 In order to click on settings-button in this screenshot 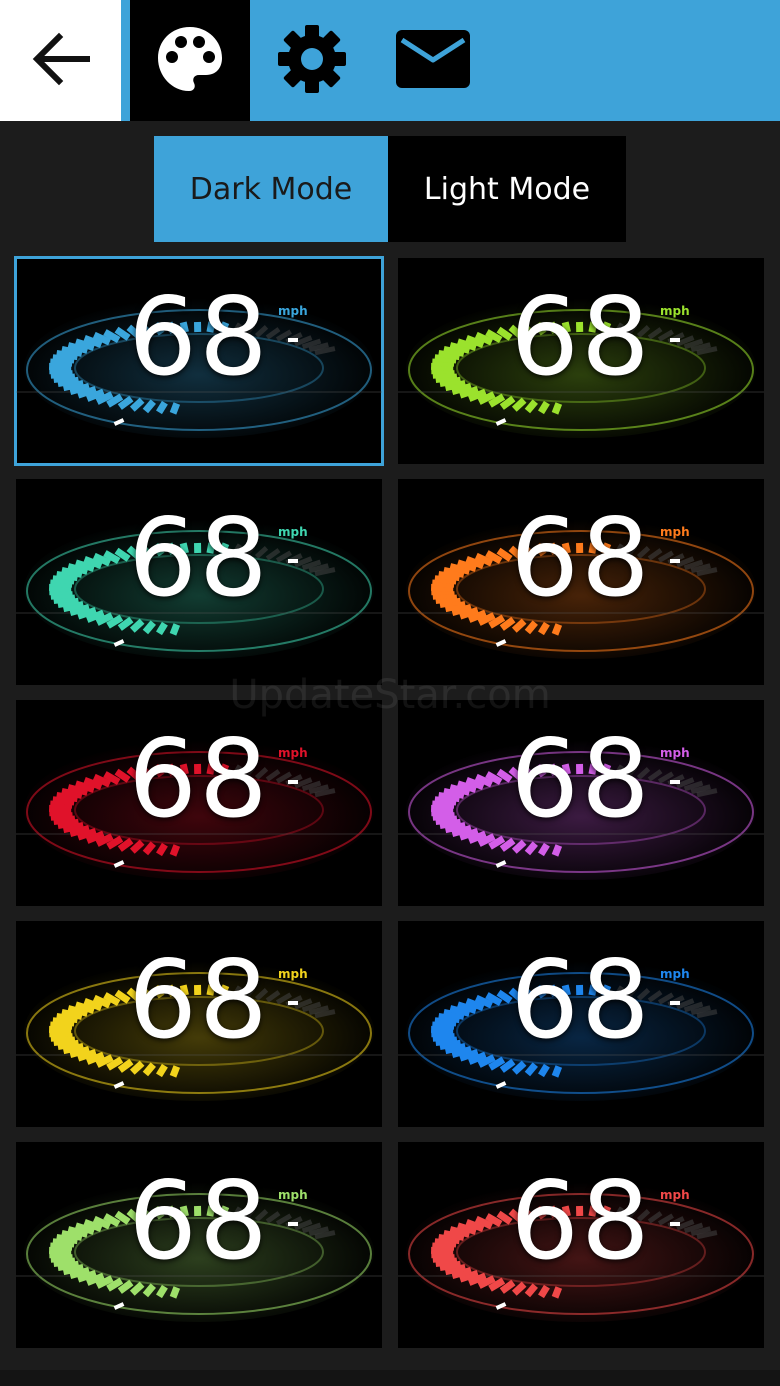, I will do `click(312, 60)`.